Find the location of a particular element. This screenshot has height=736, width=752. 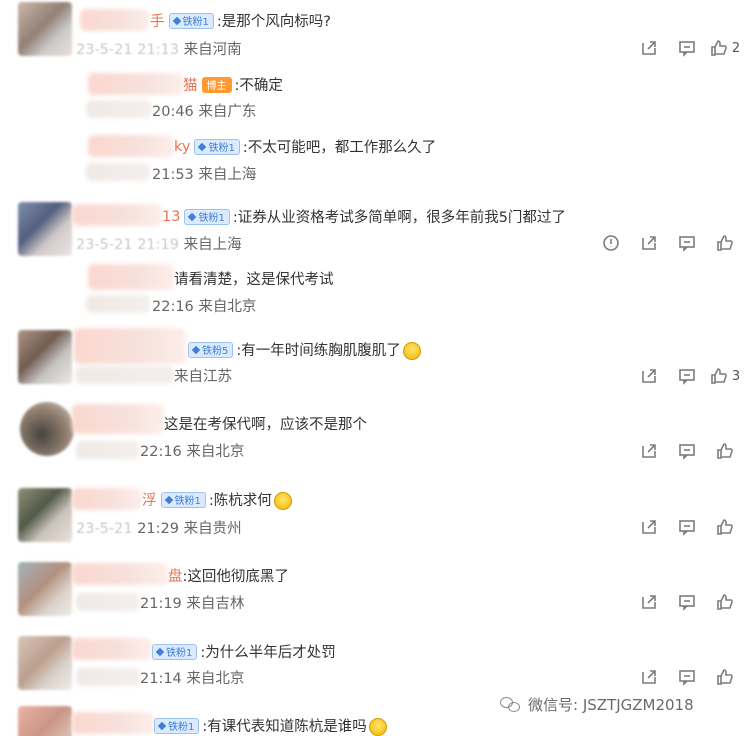

comment-meta: 20:46 来自广东 is located at coordinates (204, 112).